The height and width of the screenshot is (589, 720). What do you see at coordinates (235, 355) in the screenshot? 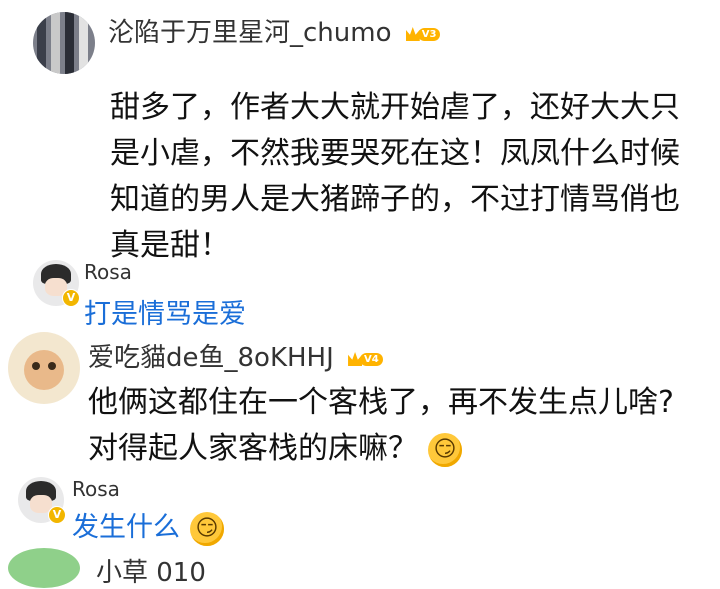
I see `username: 爱吃貓de鱼_8oKHHJ V4` at bounding box center [235, 355].